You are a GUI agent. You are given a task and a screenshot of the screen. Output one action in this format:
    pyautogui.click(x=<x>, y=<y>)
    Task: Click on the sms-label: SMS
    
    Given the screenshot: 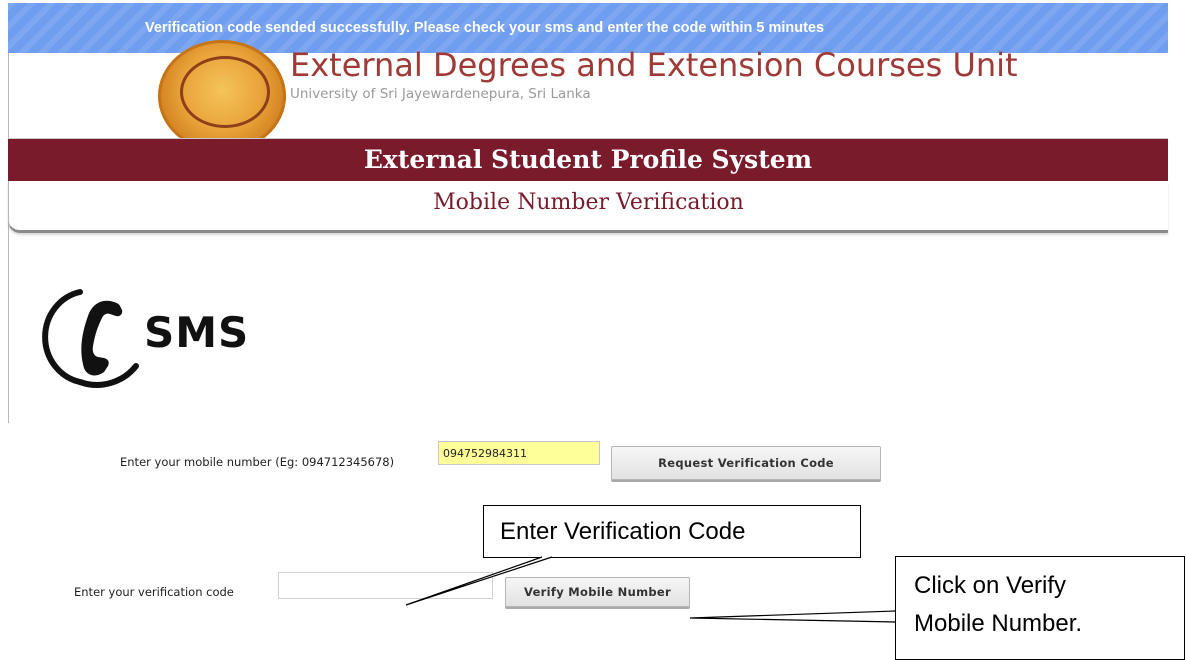 What is the action you would take?
    pyautogui.click(x=197, y=332)
    